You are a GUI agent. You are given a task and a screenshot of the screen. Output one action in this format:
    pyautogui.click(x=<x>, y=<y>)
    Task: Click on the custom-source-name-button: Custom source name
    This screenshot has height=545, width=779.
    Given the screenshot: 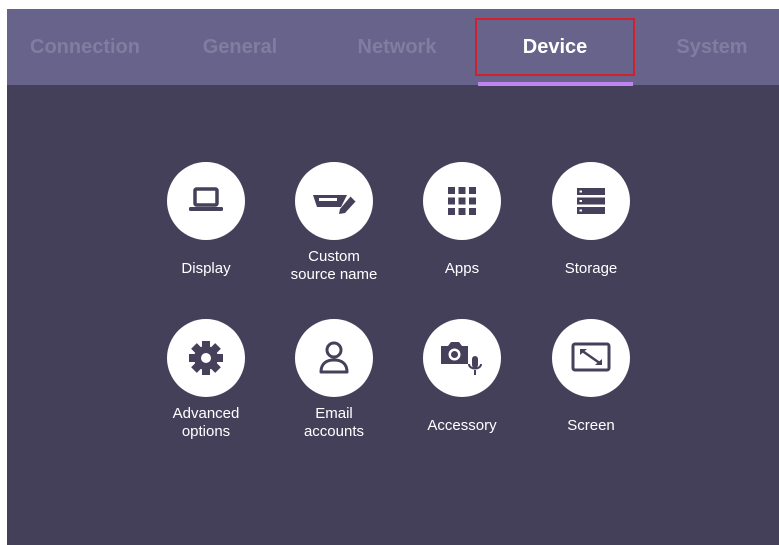 What is the action you would take?
    pyautogui.click(x=334, y=227)
    